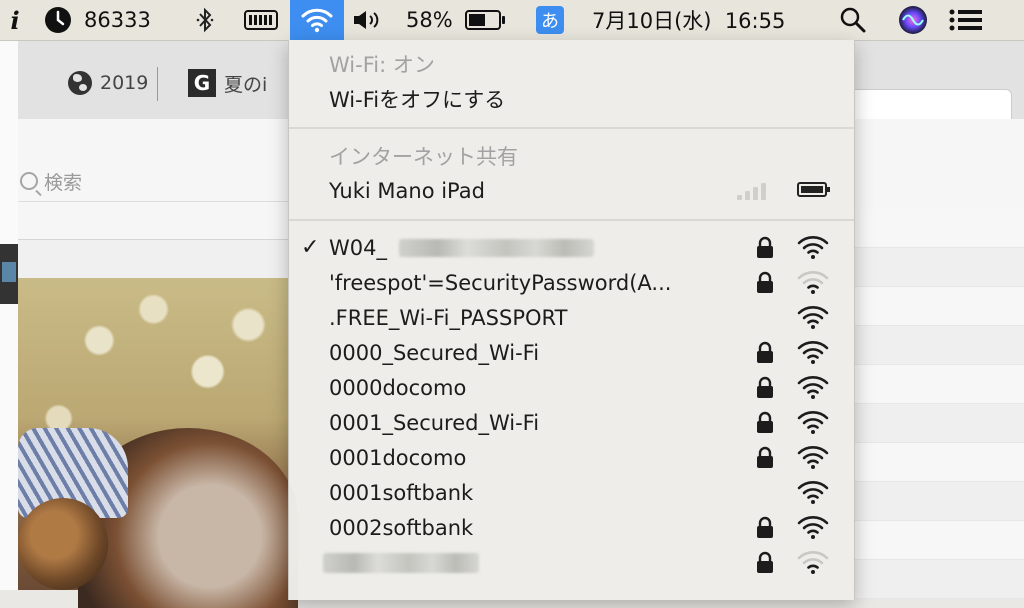  I want to click on photo-image, so click(158, 443).